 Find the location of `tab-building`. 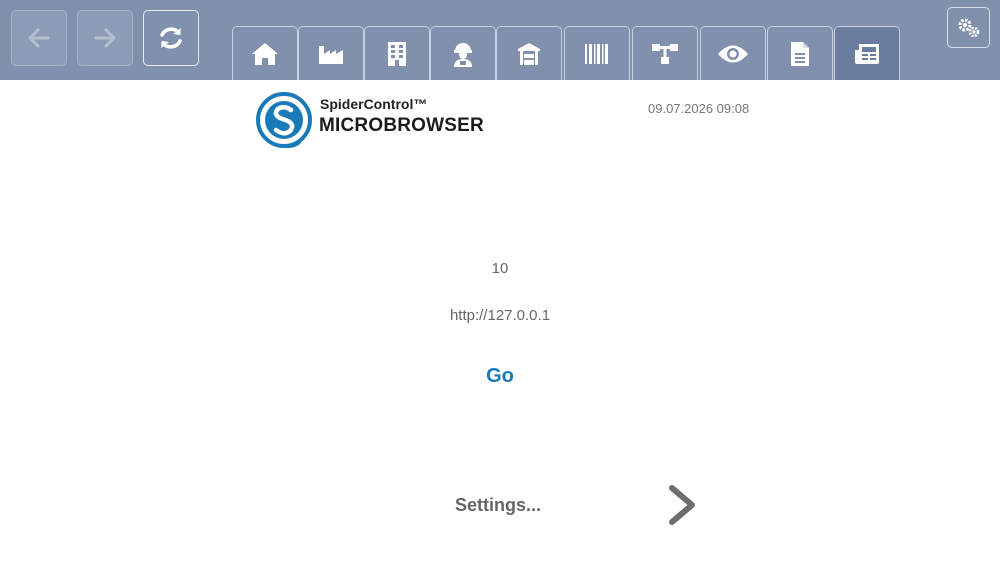

tab-building is located at coordinates (397, 53).